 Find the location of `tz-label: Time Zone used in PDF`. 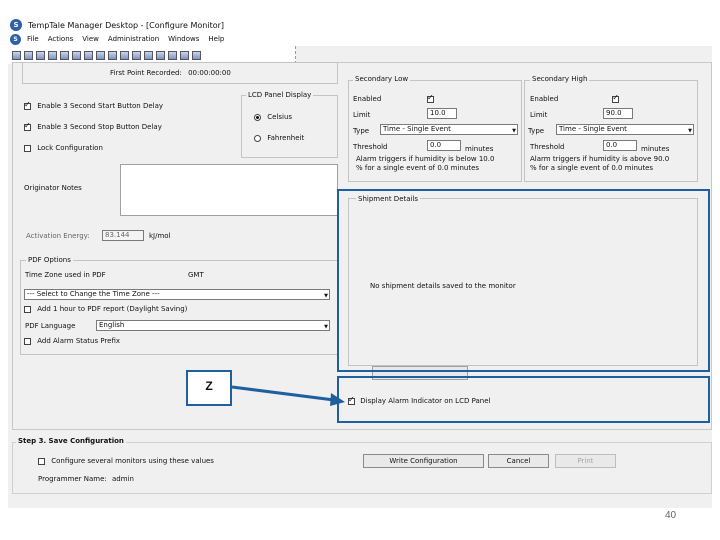

tz-label: Time Zone used in PDF is located at coordinates (65, 275).